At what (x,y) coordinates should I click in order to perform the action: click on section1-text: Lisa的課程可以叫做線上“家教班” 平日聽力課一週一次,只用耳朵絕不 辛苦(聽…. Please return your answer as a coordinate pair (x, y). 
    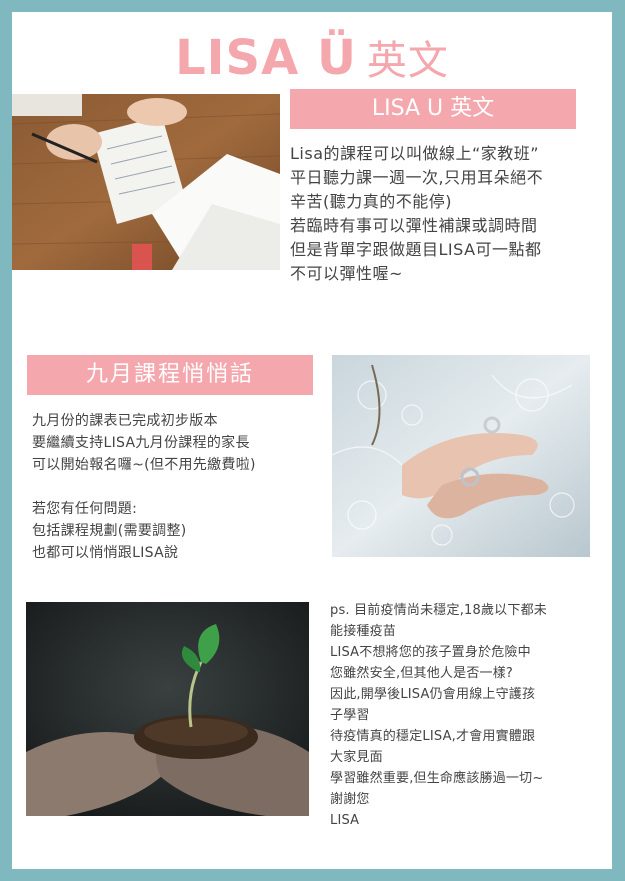
    Looking at the image, I should click on (416, 214).